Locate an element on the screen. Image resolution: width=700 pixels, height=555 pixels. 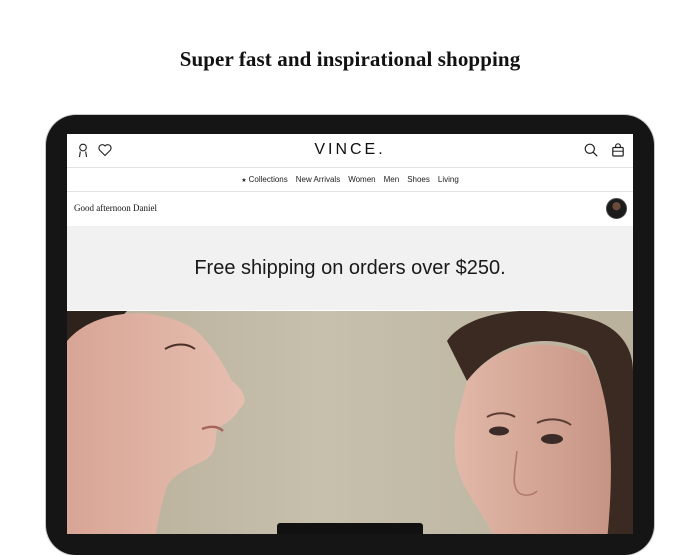
top-bar: VINCE. is located at coordinates (350, 151).